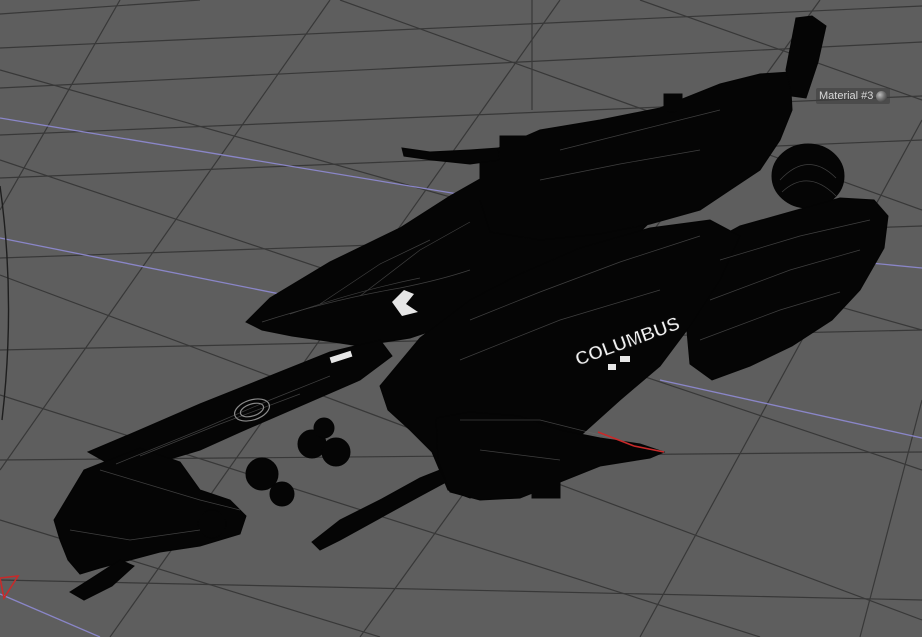 The image size is (922, 637). What do you see at coordinates (10, 588) in the screenshot?
I see `origin-marker-icon` at bounding box center [10, 588].